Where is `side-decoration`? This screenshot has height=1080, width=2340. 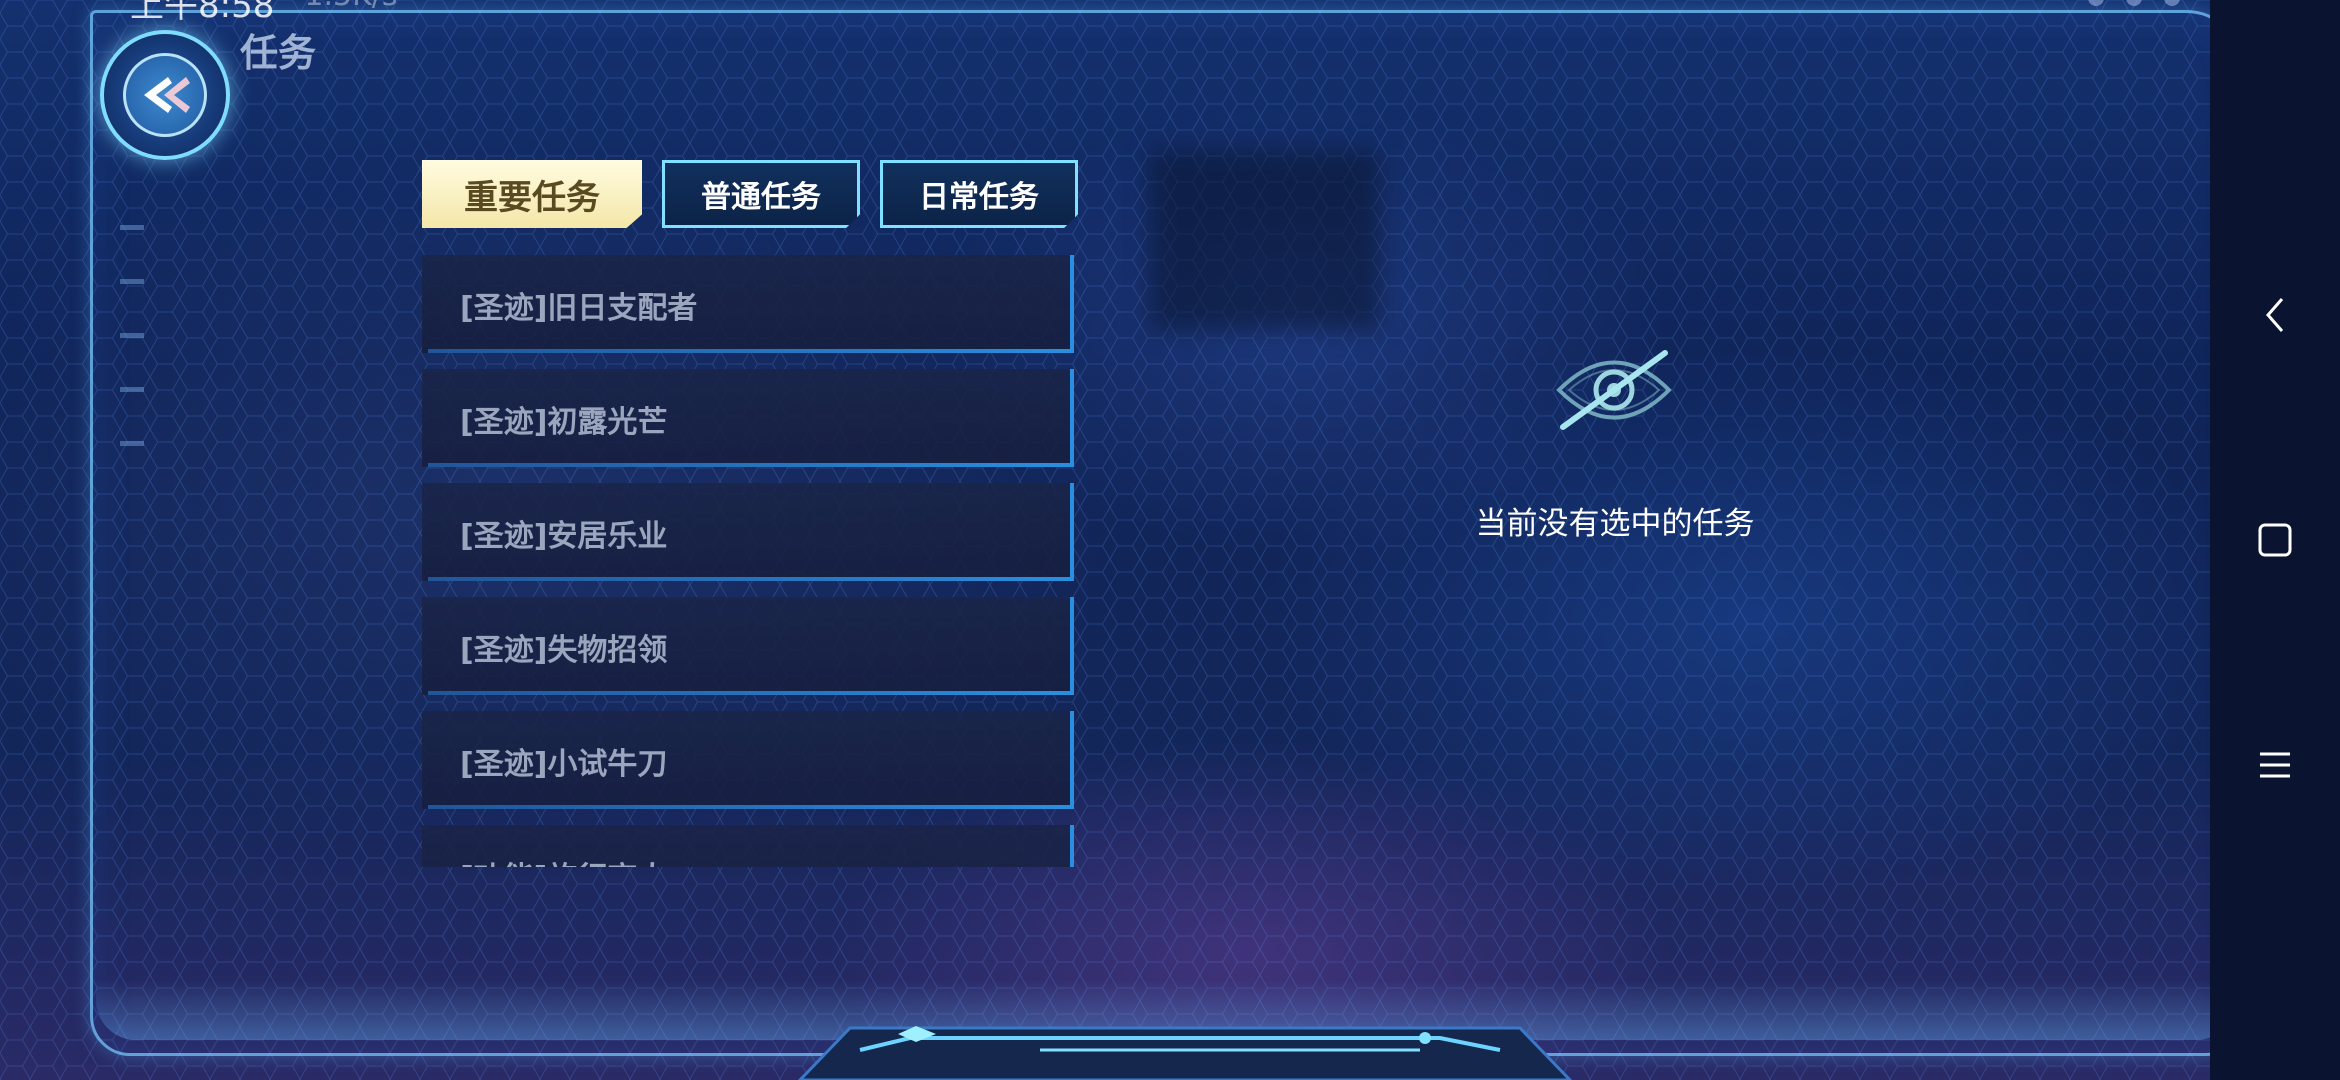
side-decoration is located at coordinates (132, 360).